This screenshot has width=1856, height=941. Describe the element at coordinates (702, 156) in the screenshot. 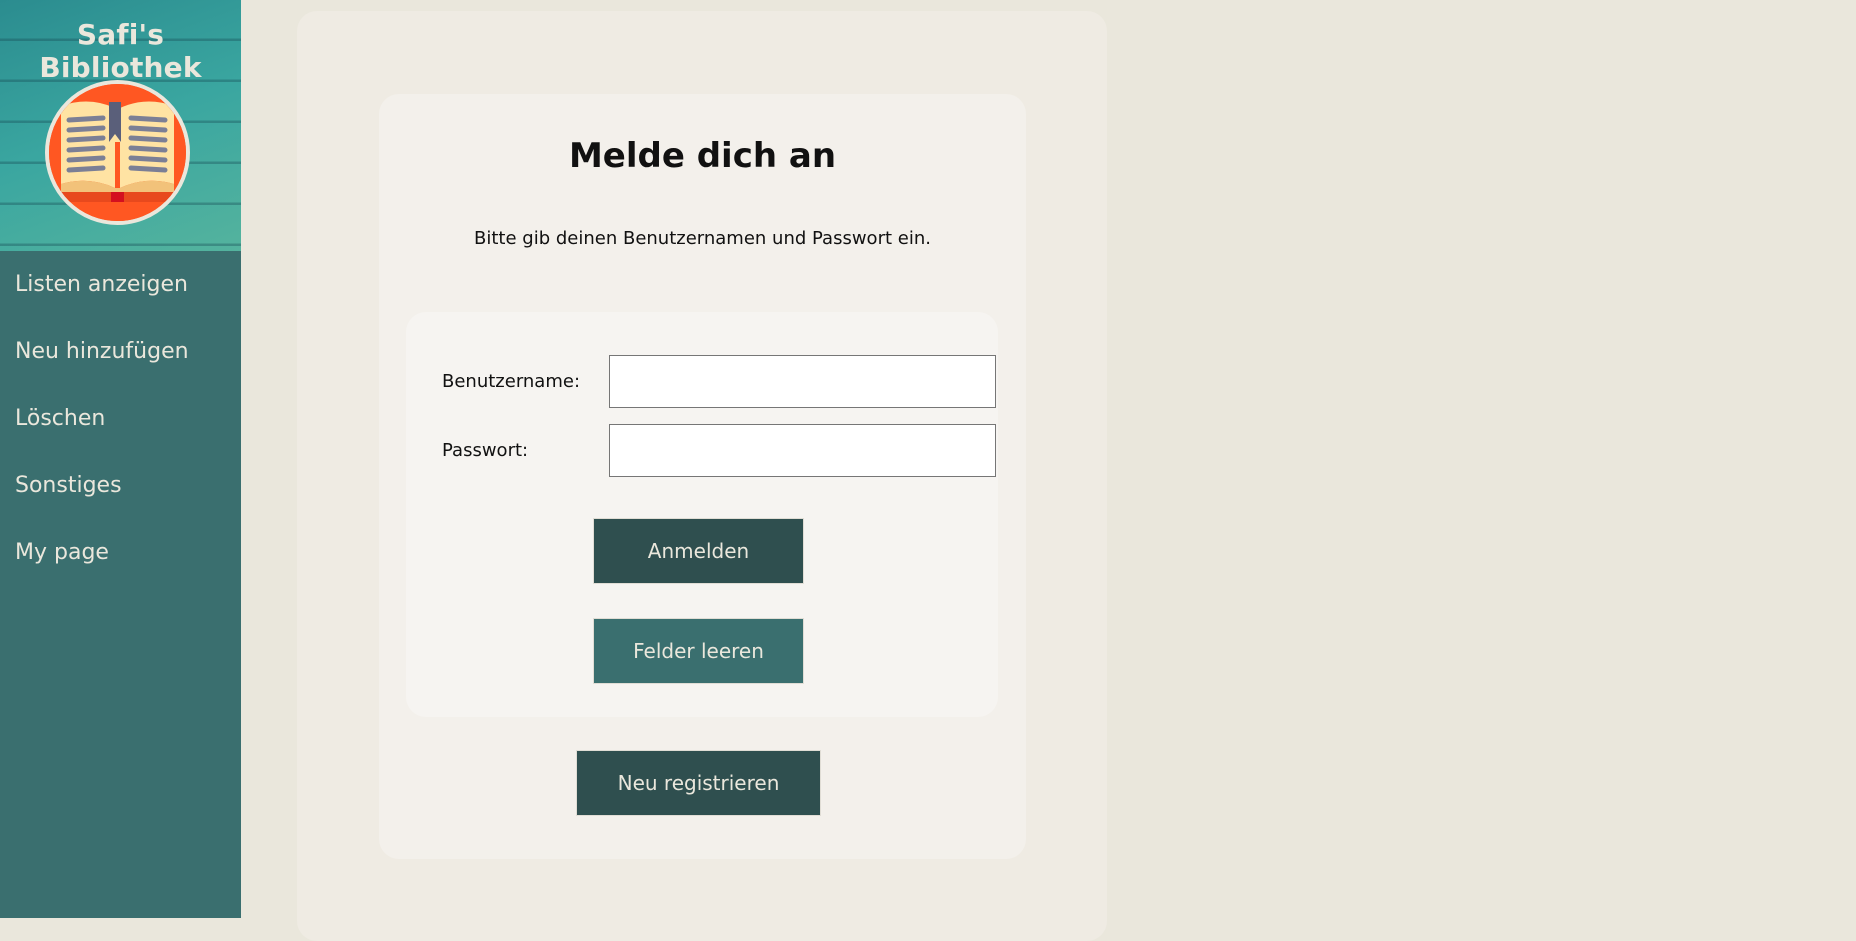

I see `page-title: Melde dich an` at that location.